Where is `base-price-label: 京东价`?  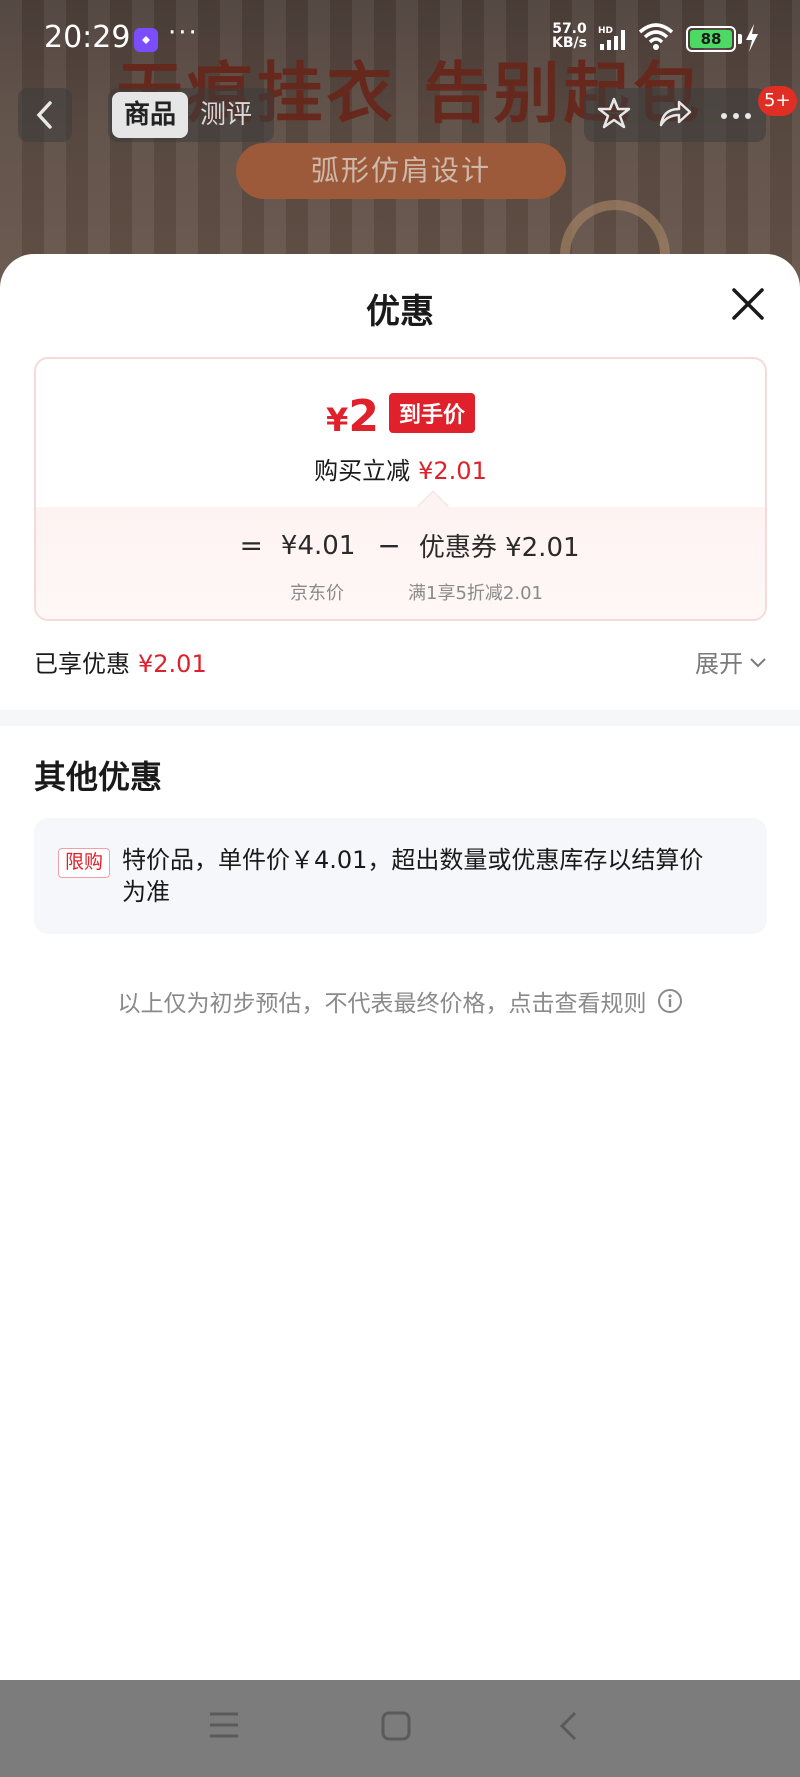
base-price-label: 京东价 is located at coordinates (317, 593).